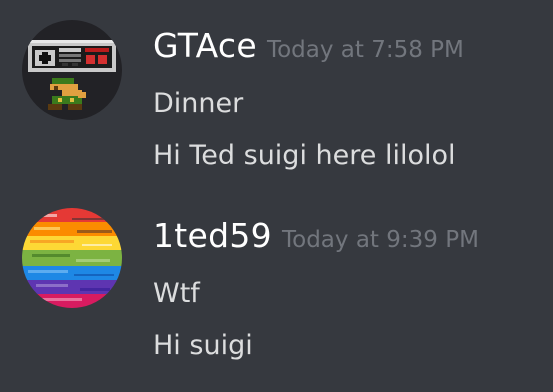 Image resolution: width=553 pixels, height=392 pixels. I want to click on nes-controller-mario-icon, so click(72, 70).